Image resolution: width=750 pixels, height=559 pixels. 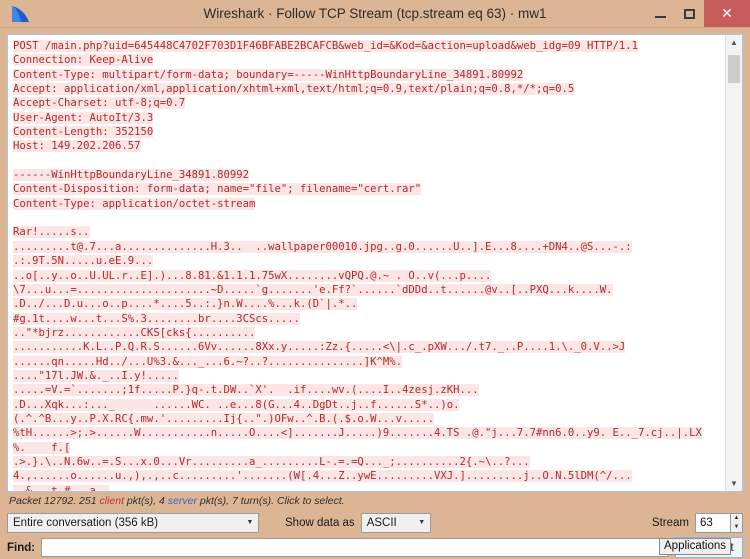 What do you see at coordinates (367, 232) in the screenshot?
I see `stream-line: Rar!.....s..` at bounding box center [367, 232].